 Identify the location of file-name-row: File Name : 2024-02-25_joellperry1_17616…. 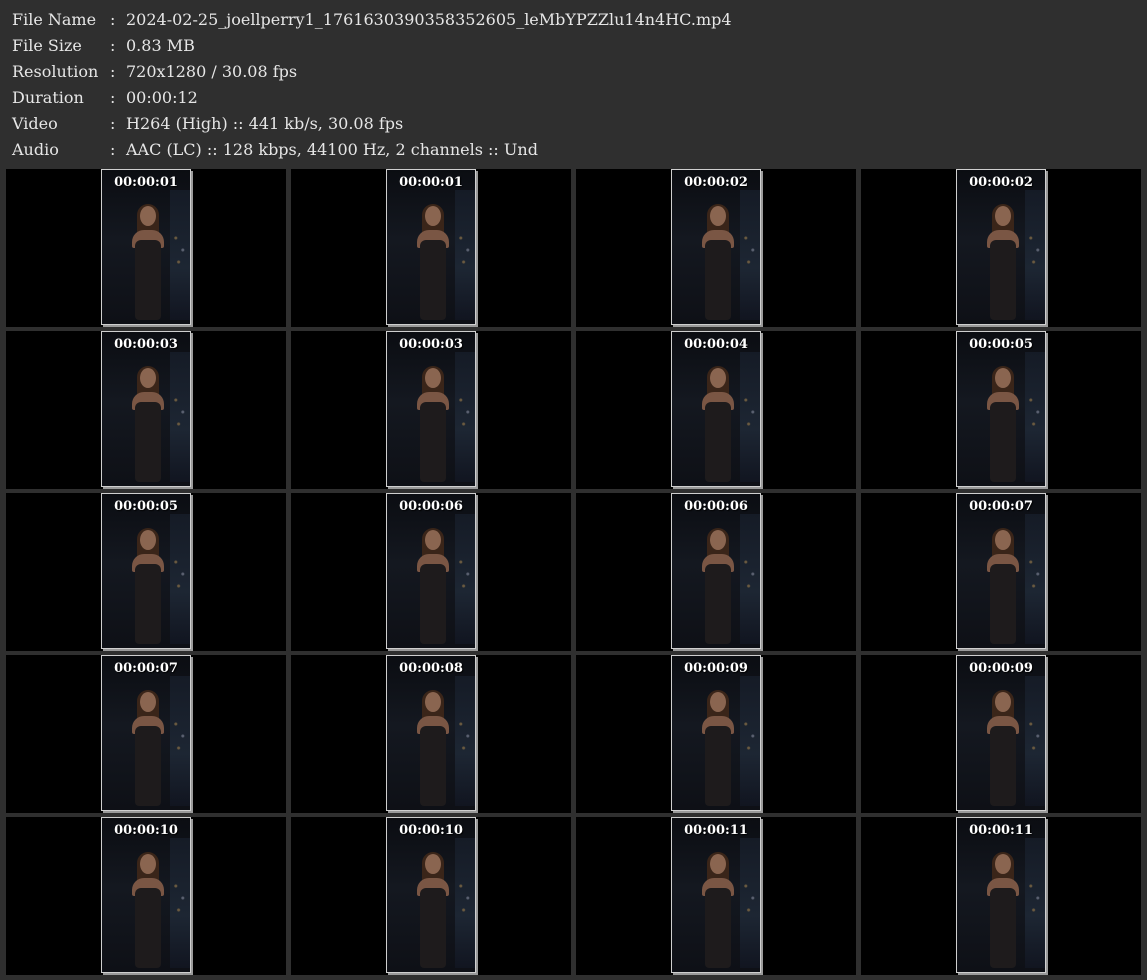
(572, 20).